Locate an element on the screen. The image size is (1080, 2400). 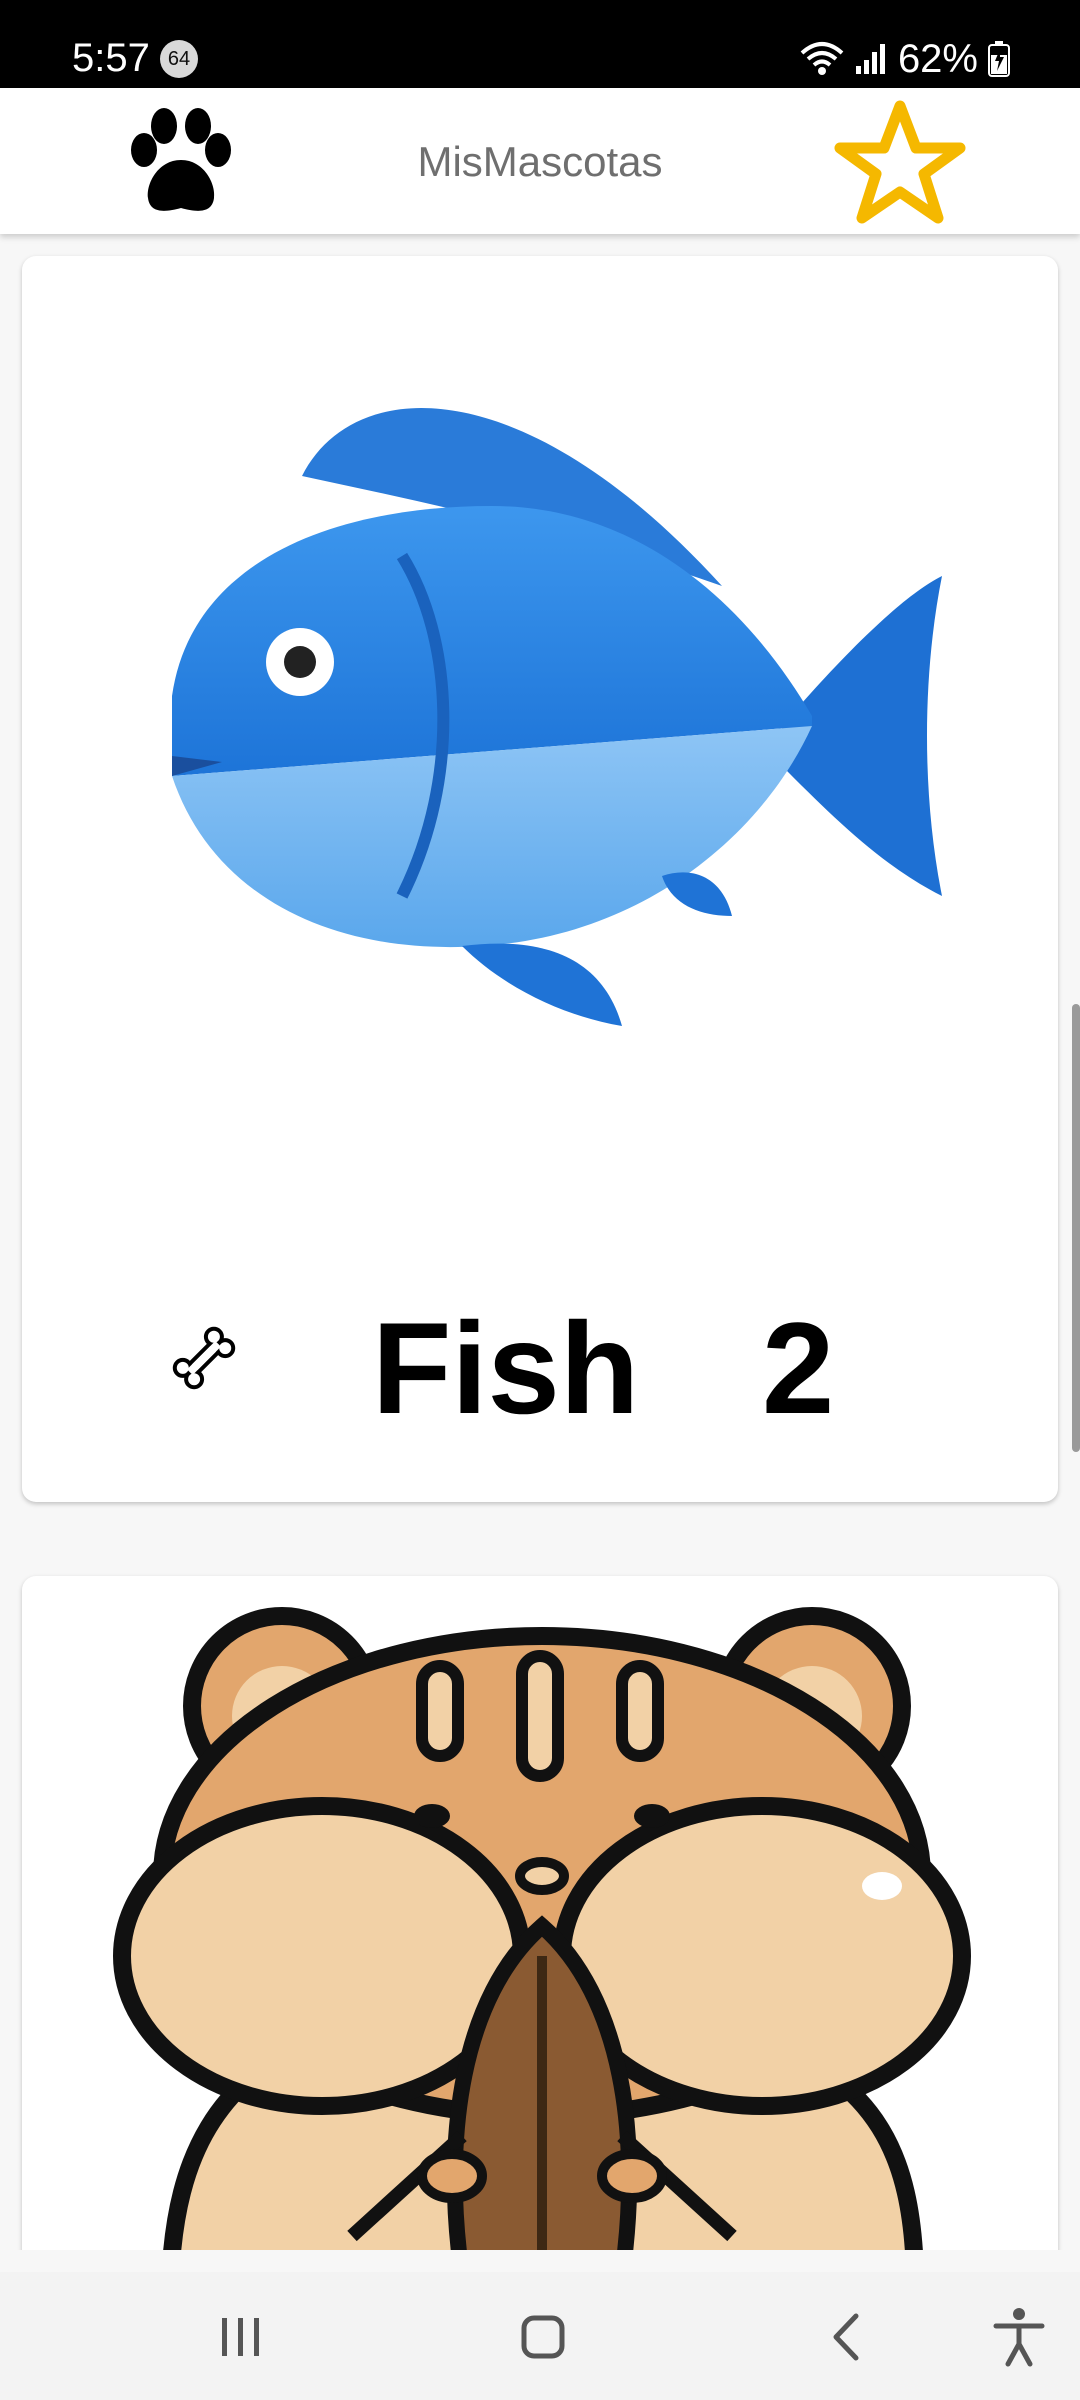
app-bar: MisMascotas is located at coordinates (540, 161).